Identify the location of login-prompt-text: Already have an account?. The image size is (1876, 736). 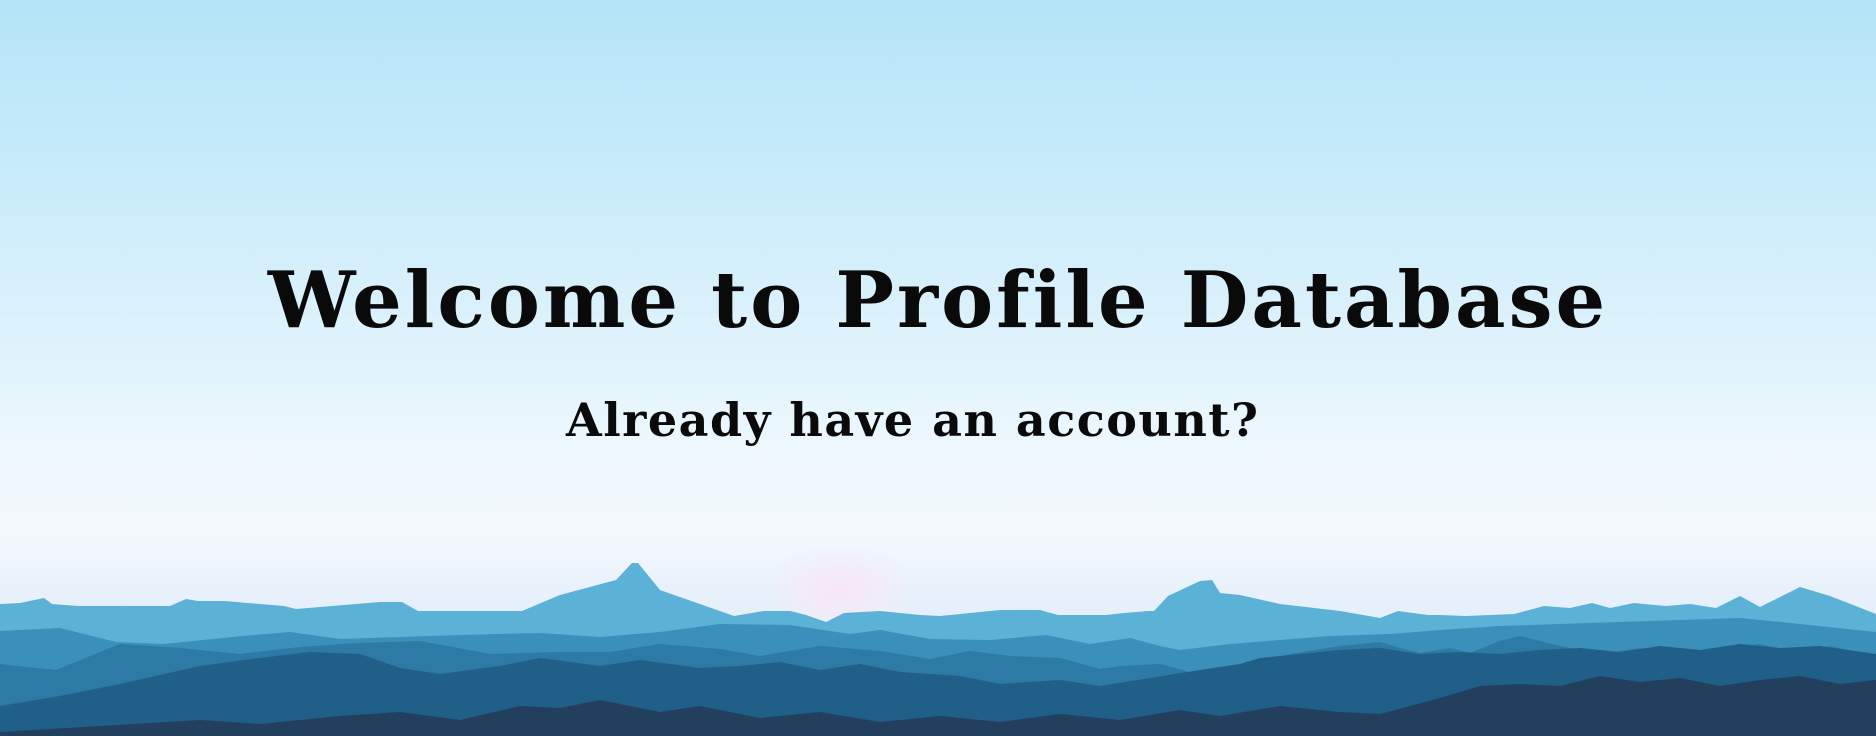
(913, 420).